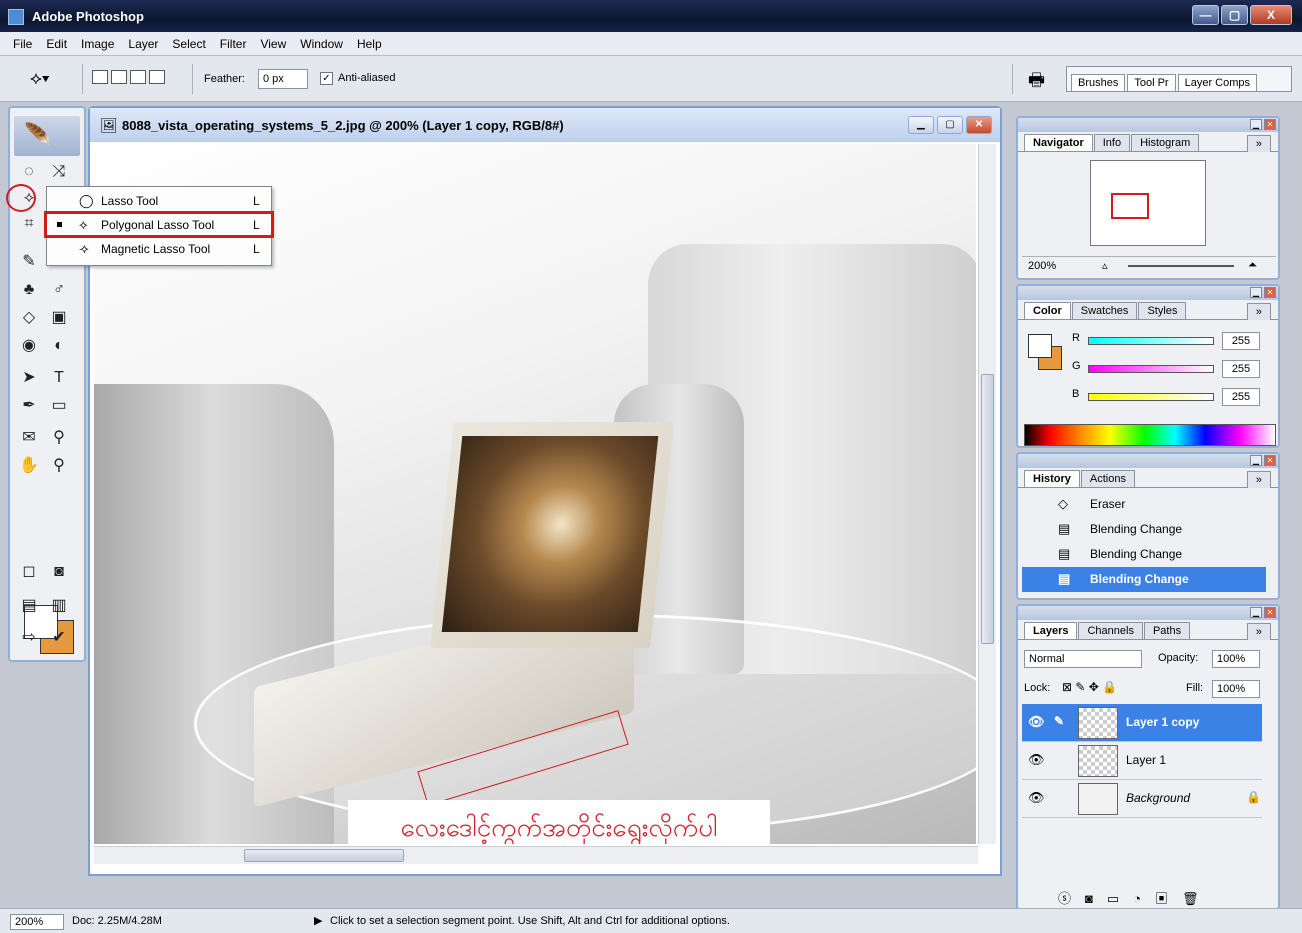 The width and height of the screenshot is (1302, 933). I want to click on menu-image: Image, so click(97, 44).